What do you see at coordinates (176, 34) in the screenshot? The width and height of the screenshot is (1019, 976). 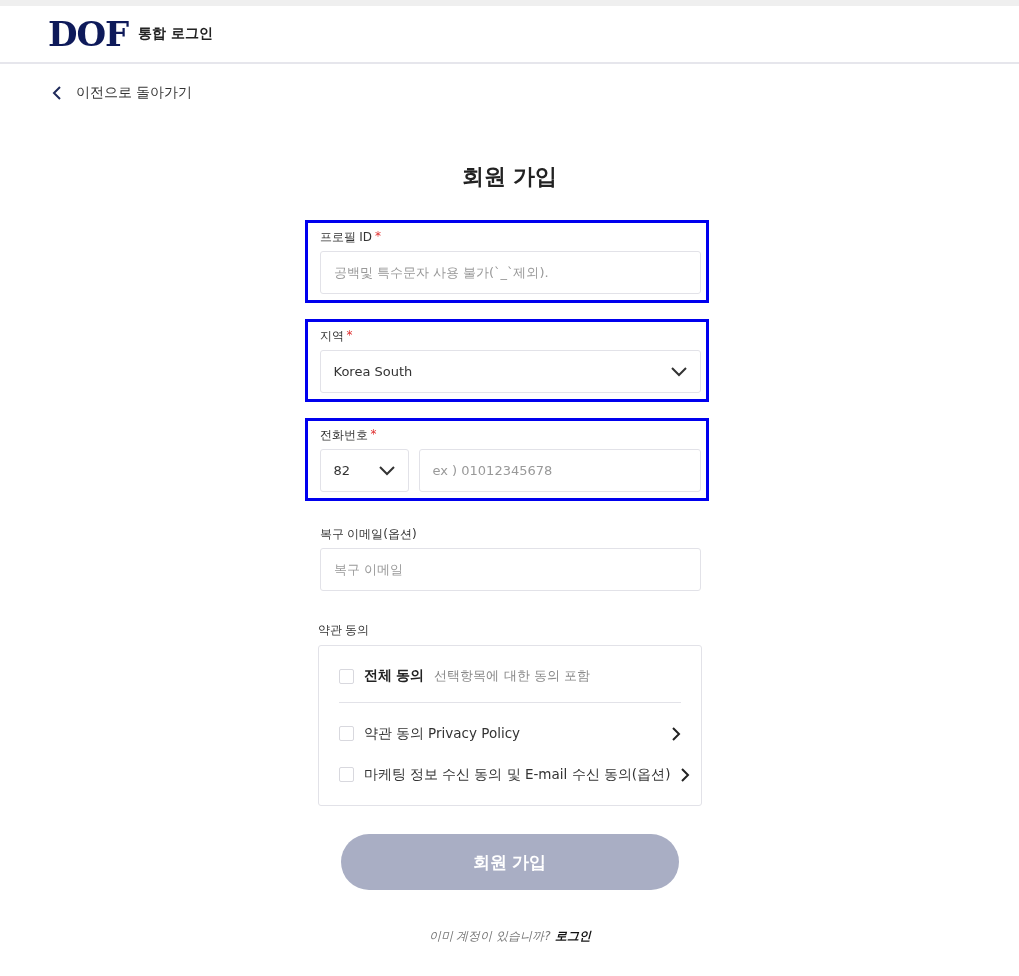 I see `header-title: 통합 로그인` at bounding box center [176, 34].